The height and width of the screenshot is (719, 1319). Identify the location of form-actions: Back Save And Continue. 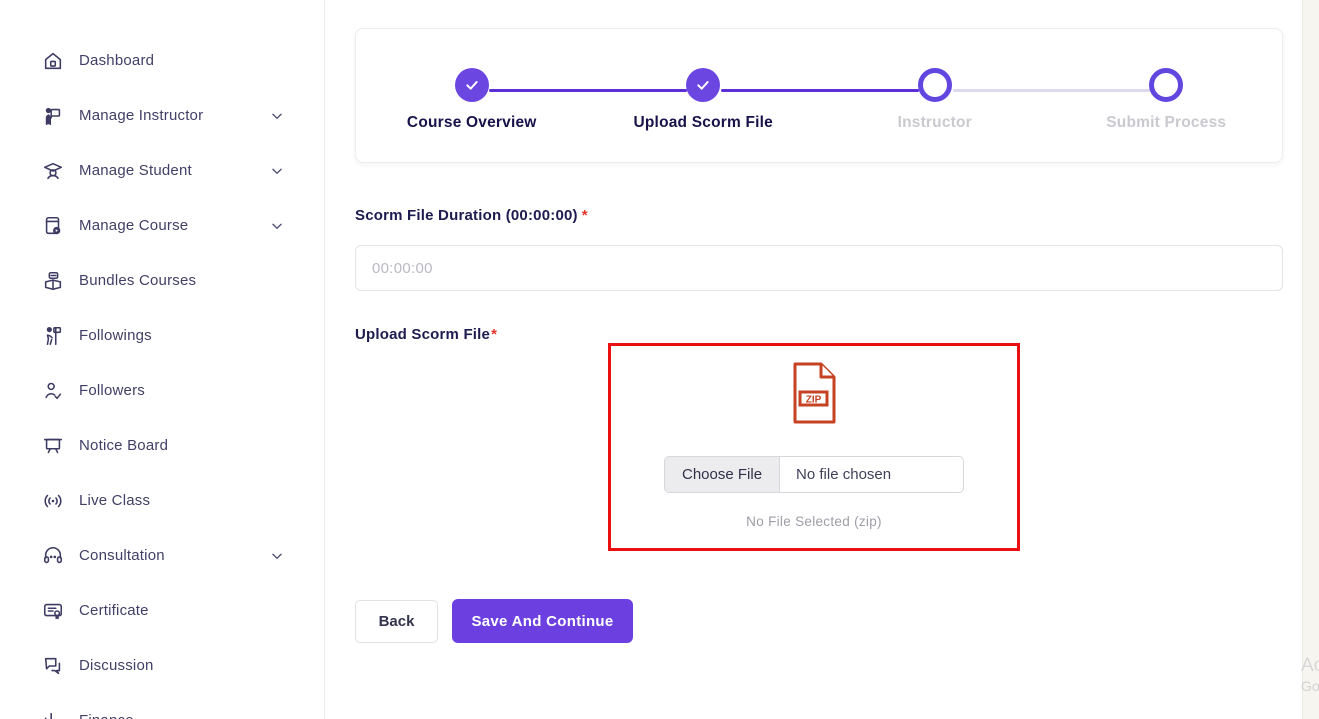
(494, 621).